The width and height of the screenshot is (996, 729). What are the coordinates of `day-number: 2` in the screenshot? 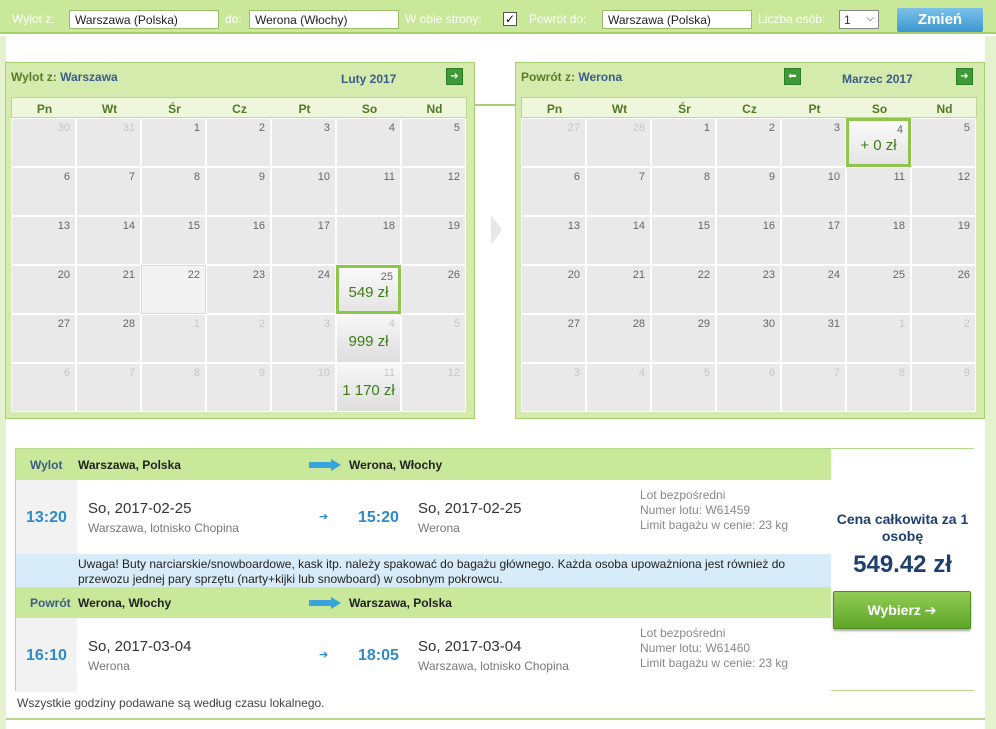 It's located at (966, 324).